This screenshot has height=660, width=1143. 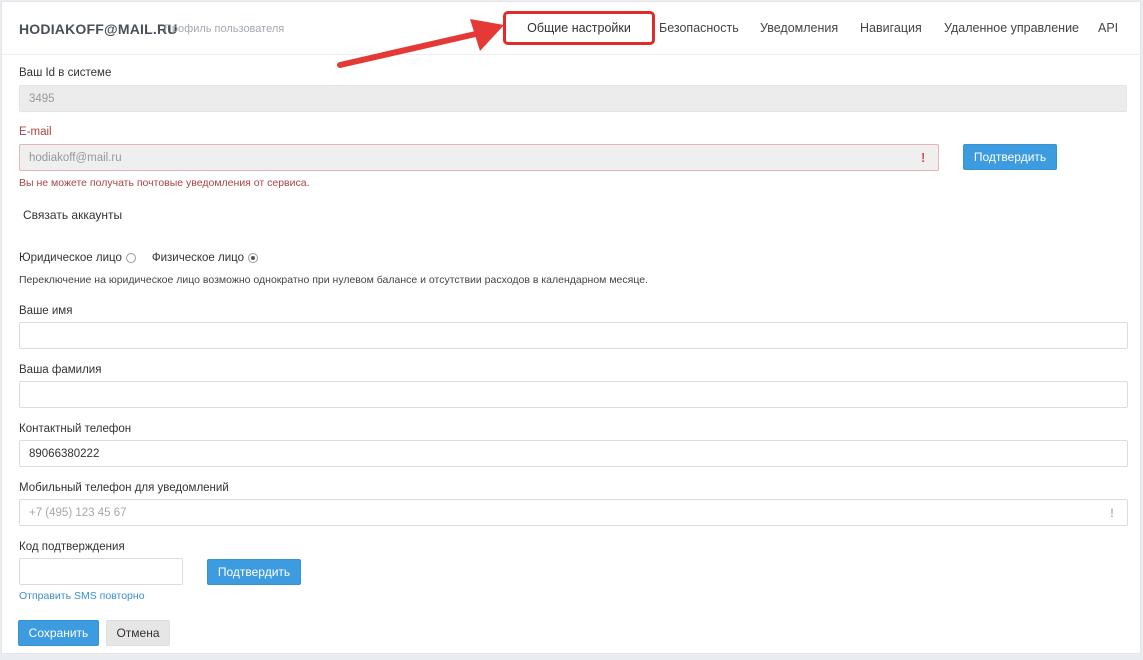 I want to click on tab-security: Безопасность, so click(x=699, y=28).